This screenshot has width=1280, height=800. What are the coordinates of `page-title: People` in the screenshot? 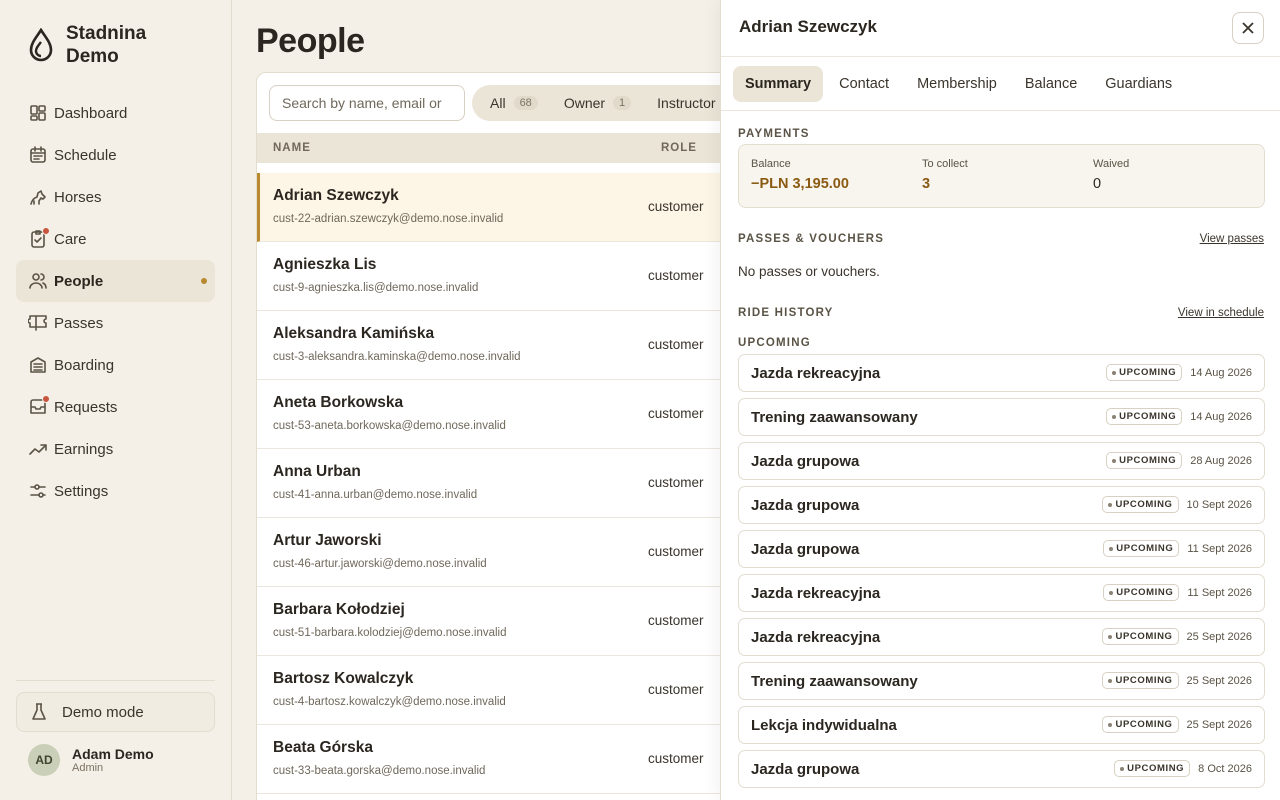 It's located at (310, 41).